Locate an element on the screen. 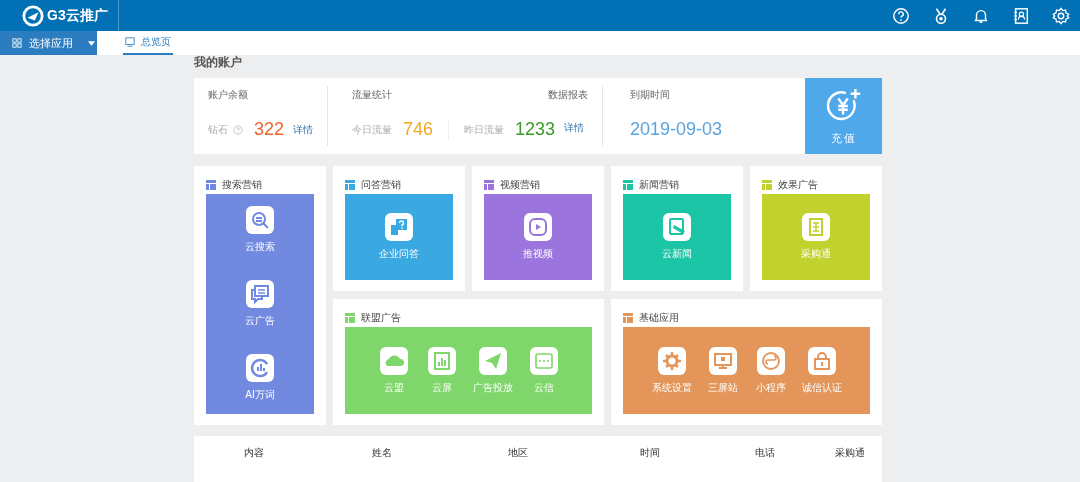  app-shortcut: 推视频 is located at coordinates (538, 237).